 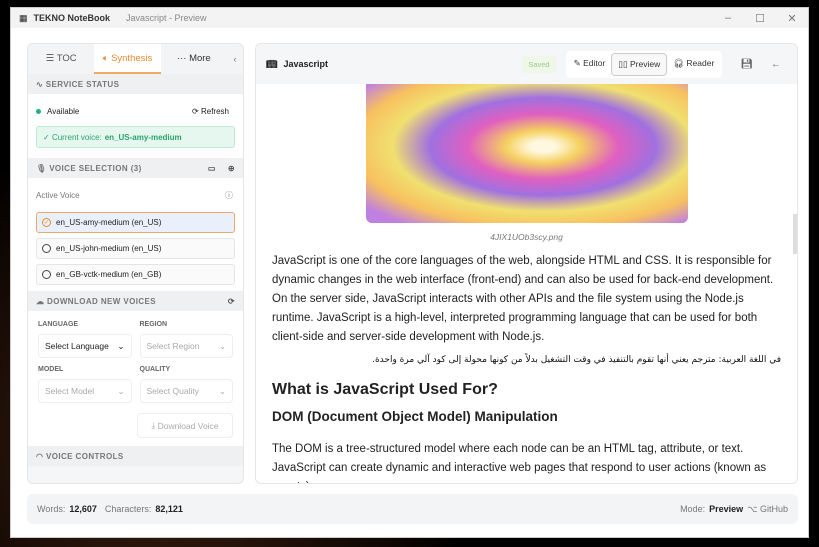 What do you see at coordinates (63, 111) in the screenshot?
I see `status-text: Available` at bounding box center [63, 111].